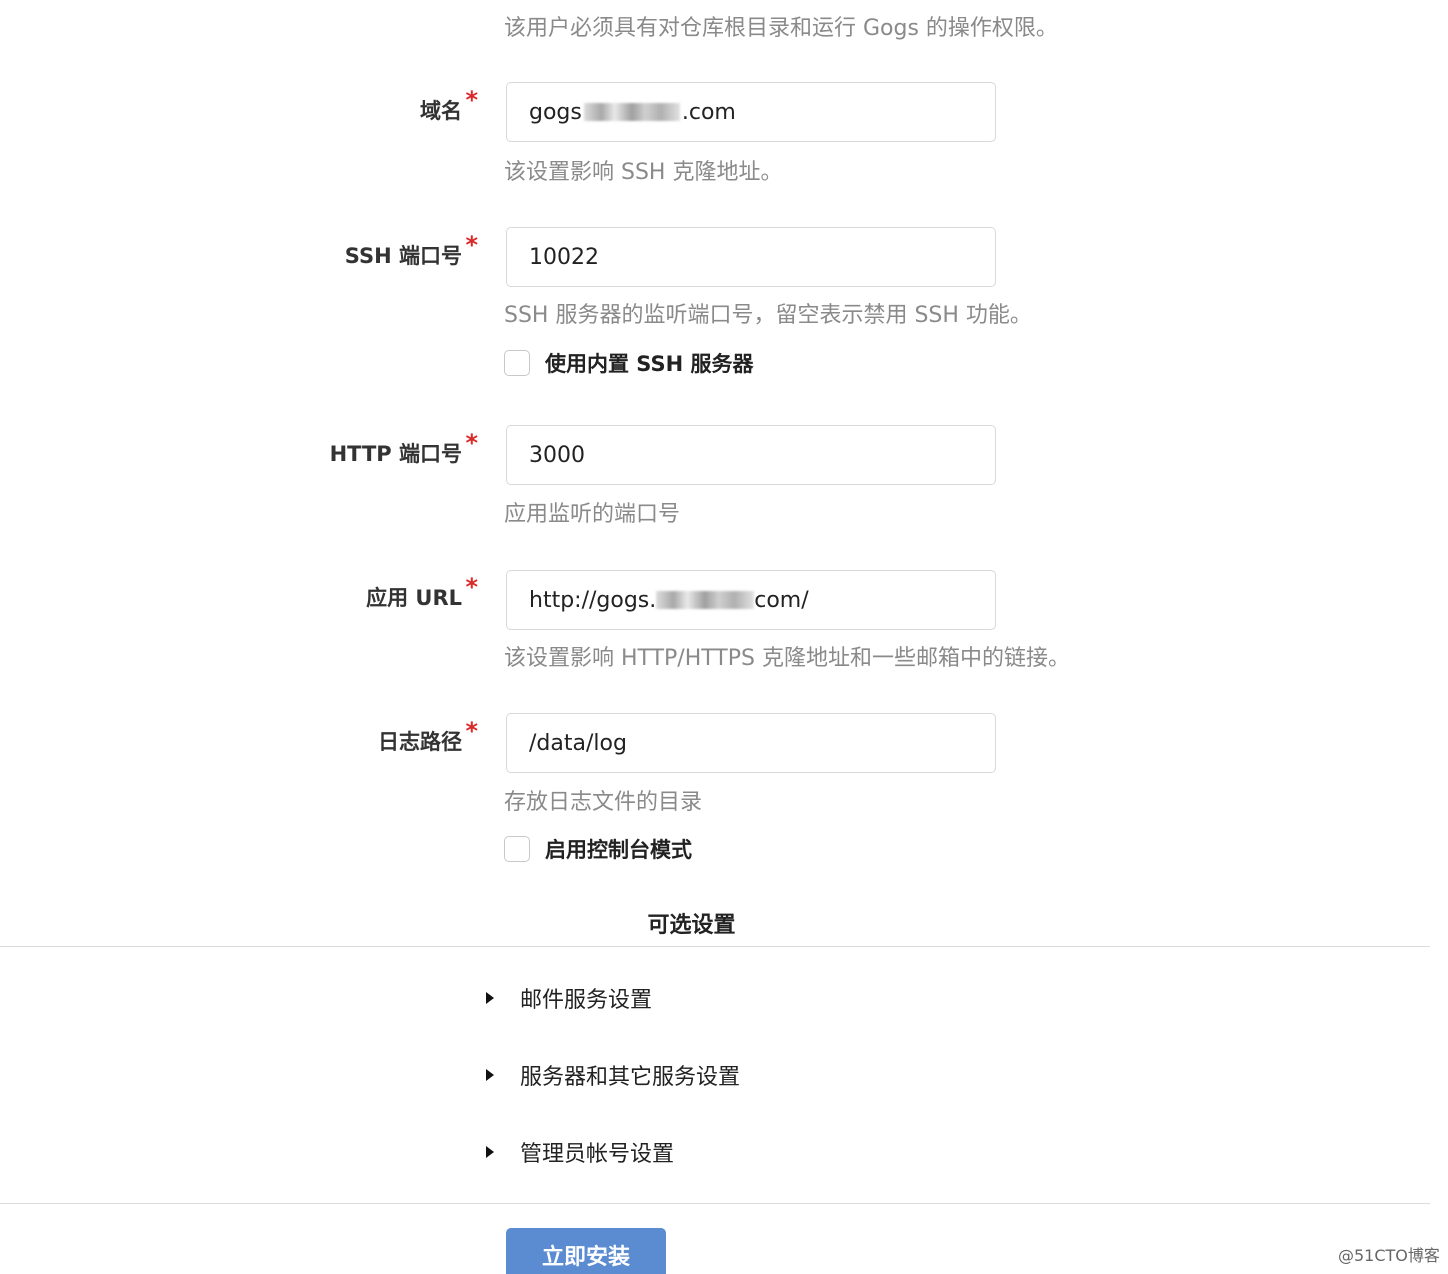  I want to click on domain-help: 该设置影响 SSH 克隆地址。, so click(643, 172).